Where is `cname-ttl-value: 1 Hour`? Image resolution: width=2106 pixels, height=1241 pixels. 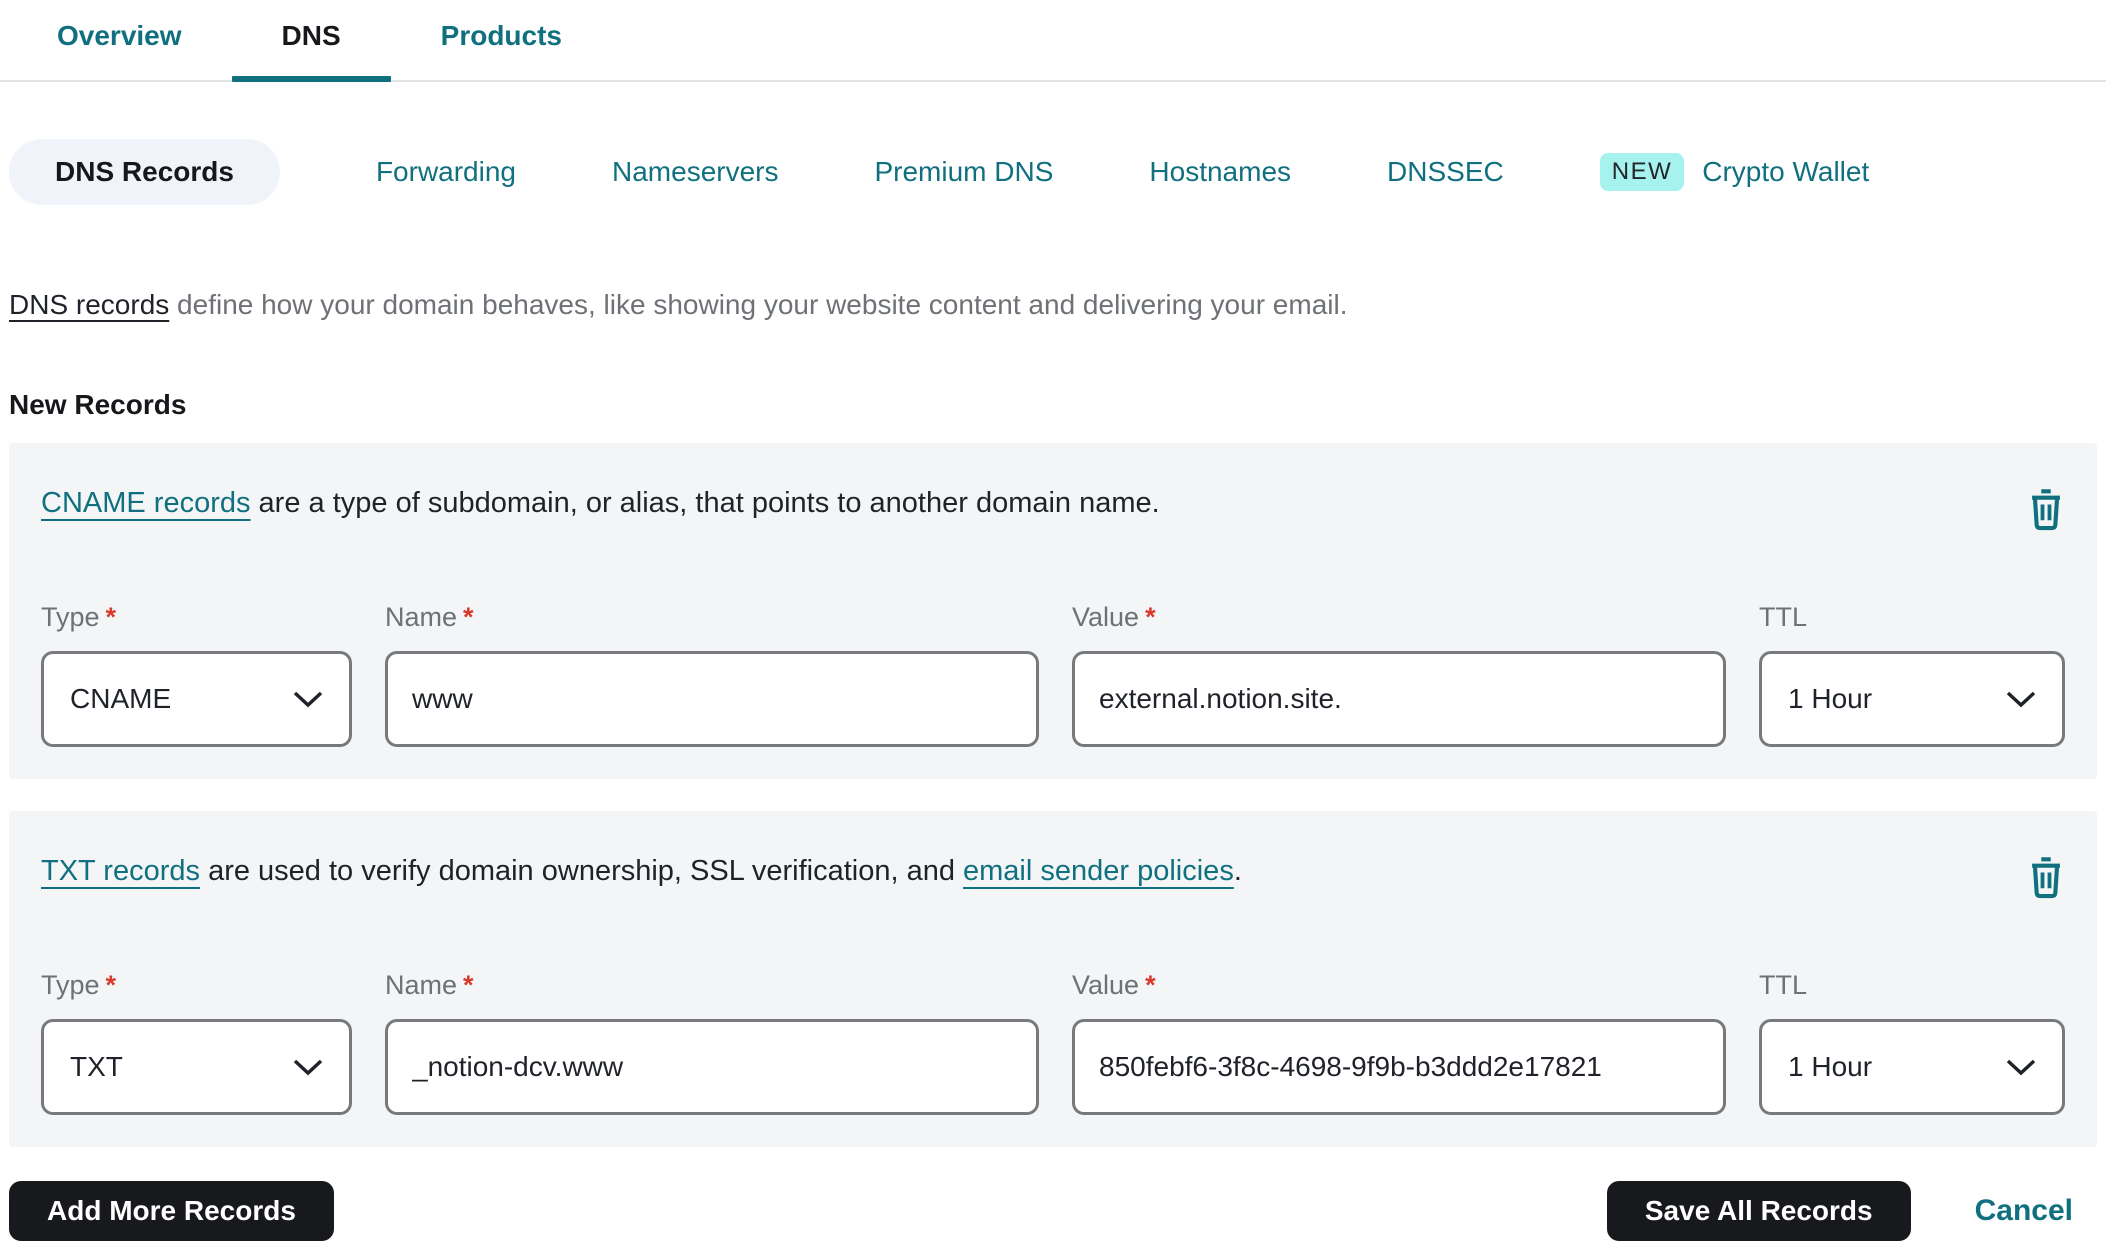 cname-ttl-value: 1 Hour is located at coordinates (1830, 698).